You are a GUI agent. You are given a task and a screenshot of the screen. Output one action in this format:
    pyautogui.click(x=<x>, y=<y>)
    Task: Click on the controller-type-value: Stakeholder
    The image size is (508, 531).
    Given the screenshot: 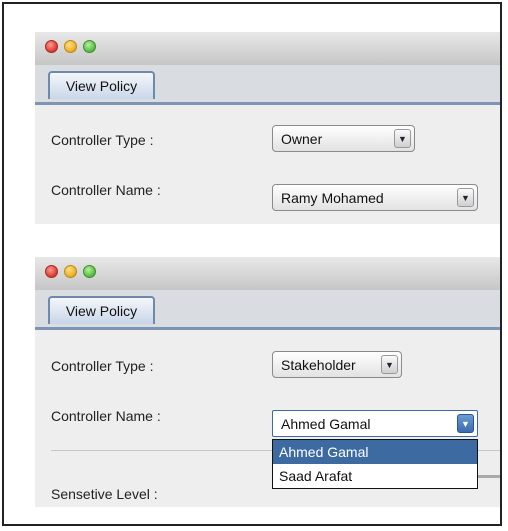 What is the action you would take?
    pyautogui.click(x=318, y=365)
    